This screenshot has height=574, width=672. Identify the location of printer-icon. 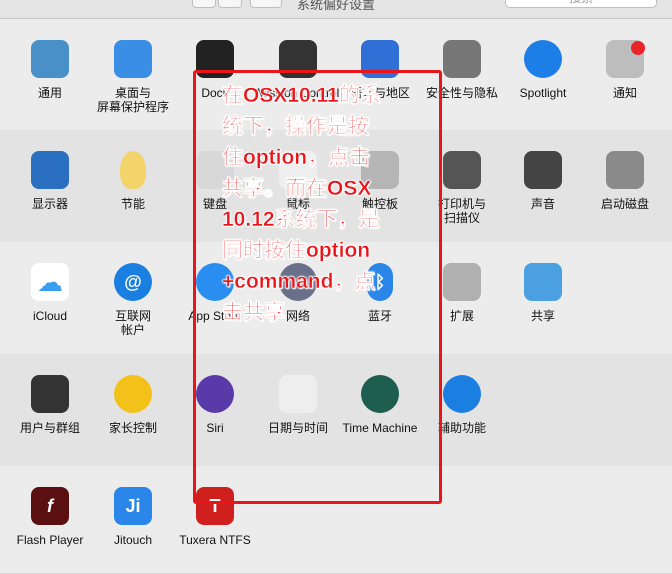
(462, 170).